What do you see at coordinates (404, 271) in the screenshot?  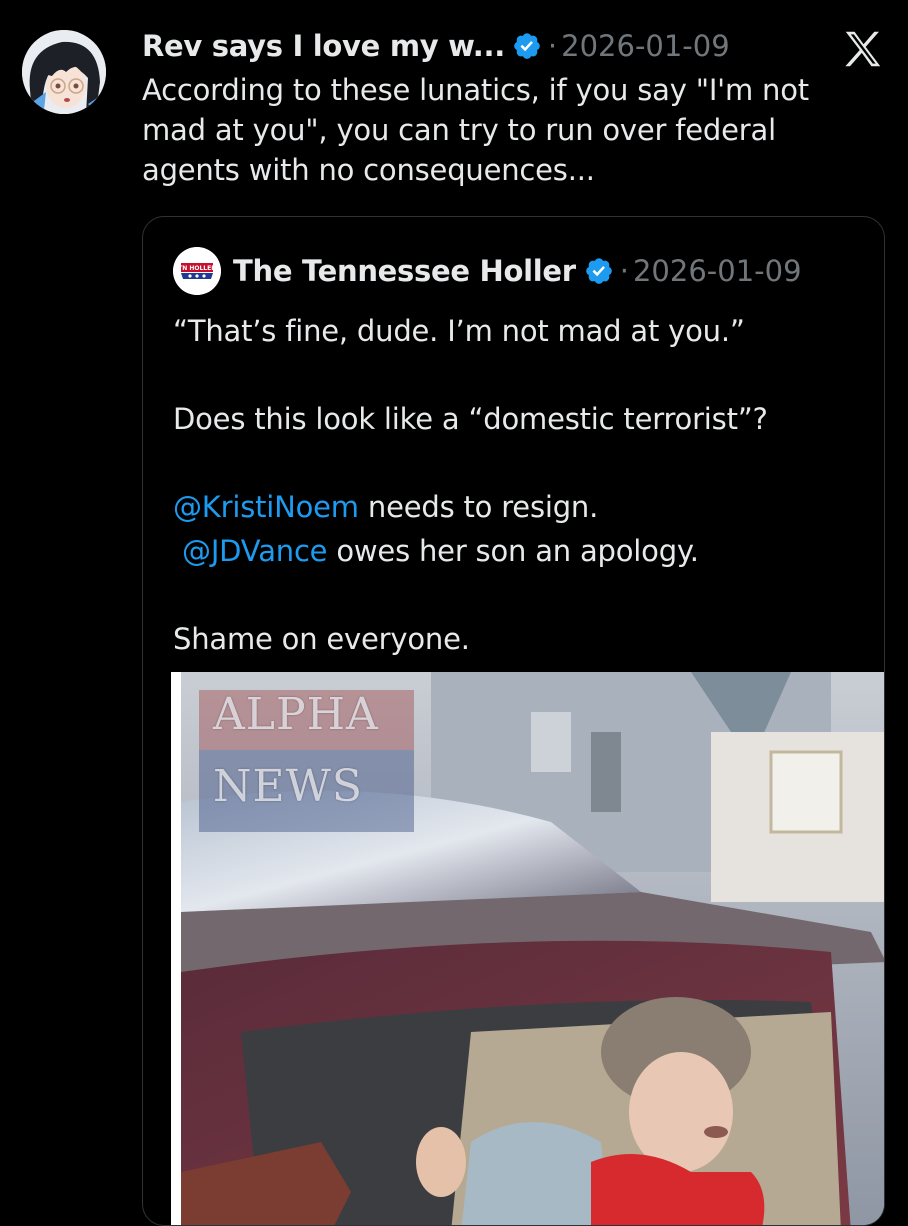 I see `quoted-author-name: The Tennessee Holler` at bounding box center [404, 271].